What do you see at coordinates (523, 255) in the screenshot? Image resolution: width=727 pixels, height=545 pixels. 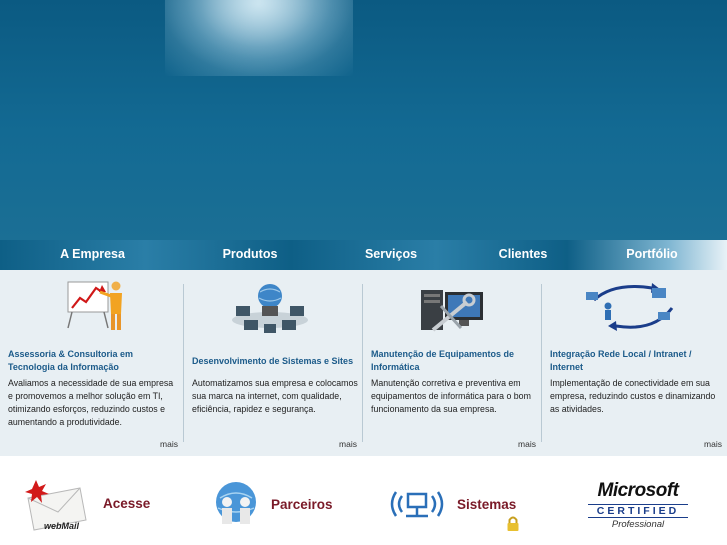 I see `nav-item-clientes: Clientes` at bounding box center [523, 255].